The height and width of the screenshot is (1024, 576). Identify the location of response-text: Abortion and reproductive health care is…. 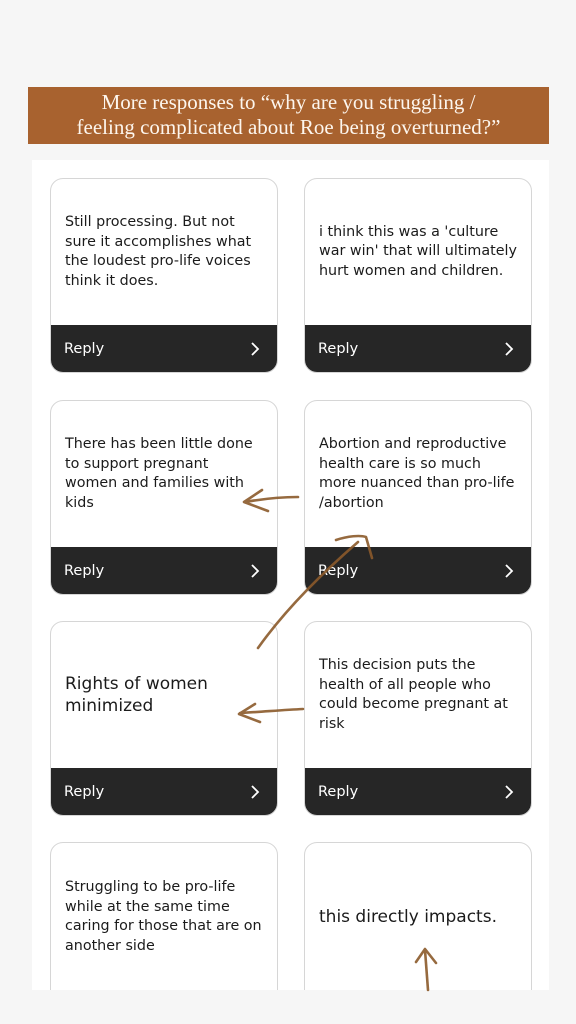
(417, 473).